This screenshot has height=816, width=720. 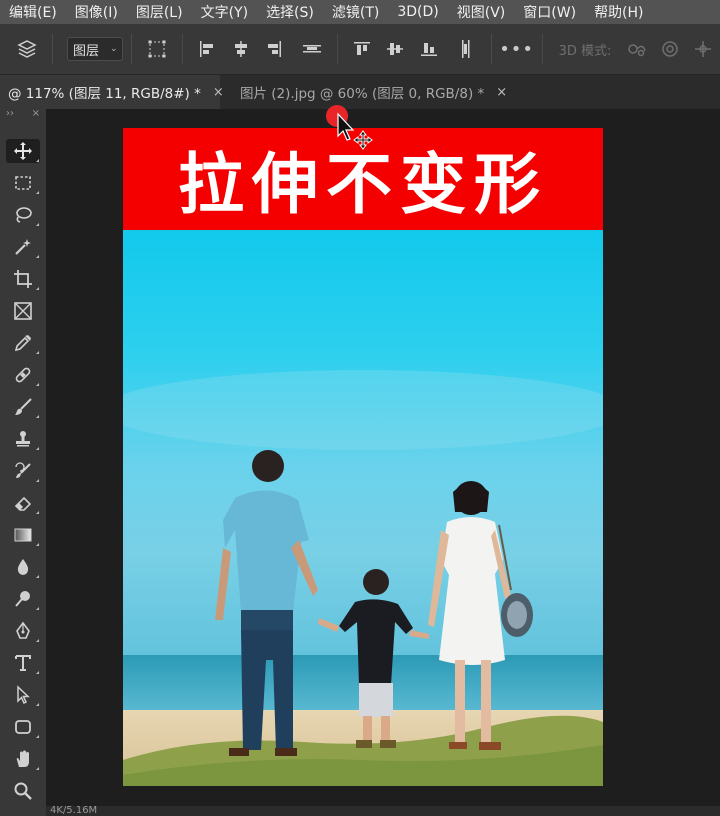 I want to click on tools-panel: ›› ×, so click(x=23, y=462).